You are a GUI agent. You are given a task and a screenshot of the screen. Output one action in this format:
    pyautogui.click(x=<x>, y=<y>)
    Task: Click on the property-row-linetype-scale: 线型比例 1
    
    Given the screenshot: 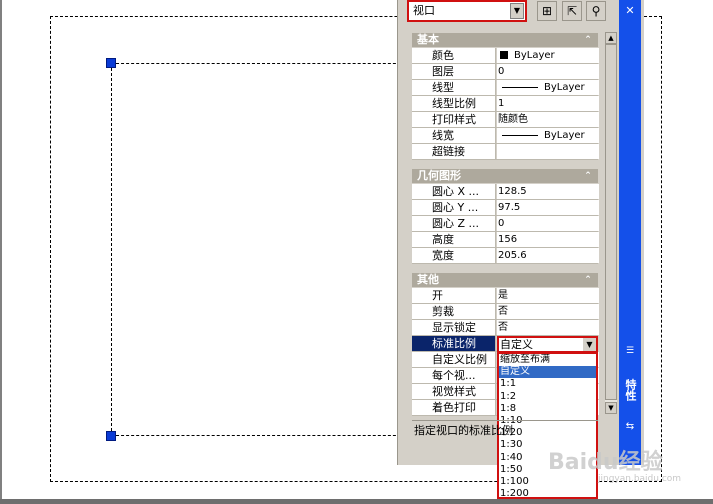 What is the action you would take?
    pyautogui.click(x=505, y=104)
    